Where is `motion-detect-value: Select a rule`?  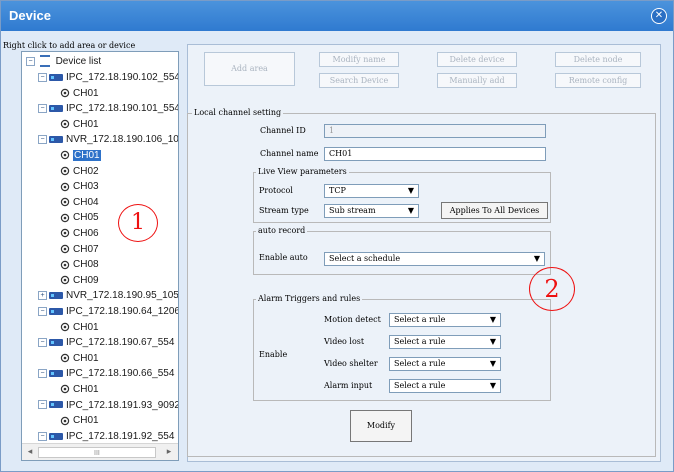 motion-detect-value: Select a rule is located at coordinates (420, 319).